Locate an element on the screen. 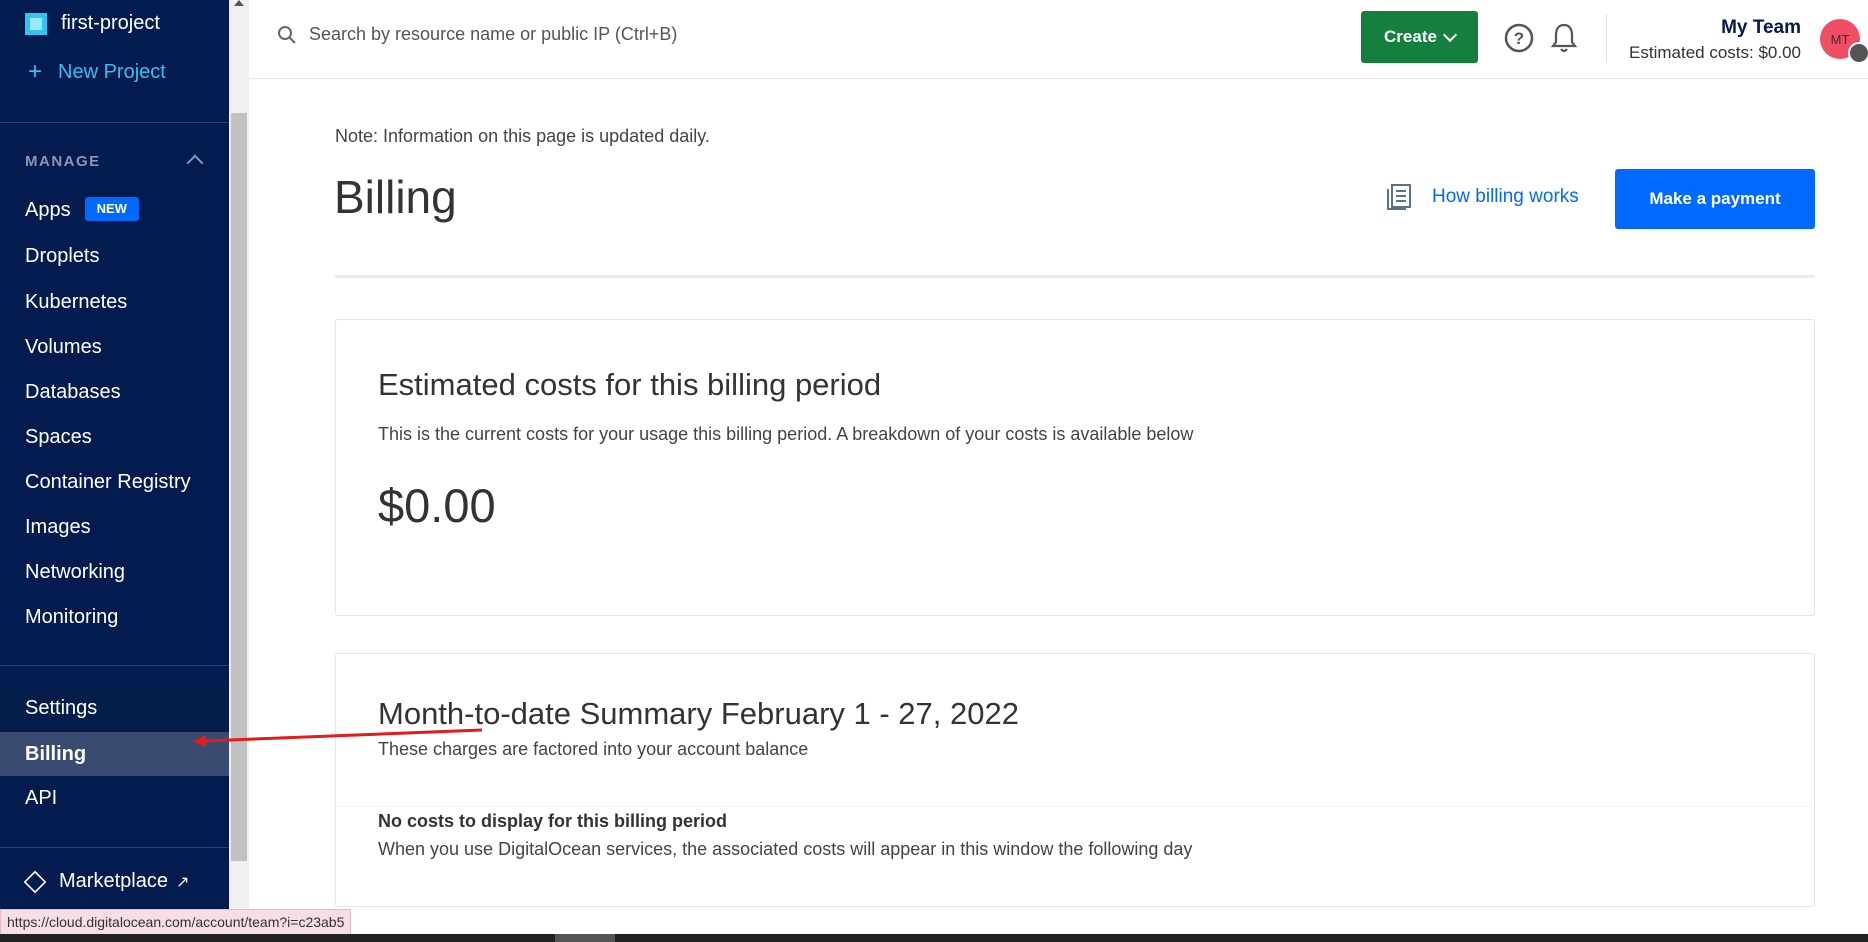 The image size is (1868, 942). sidebar-item-settings: Settings is located at coordinates (61, 708).